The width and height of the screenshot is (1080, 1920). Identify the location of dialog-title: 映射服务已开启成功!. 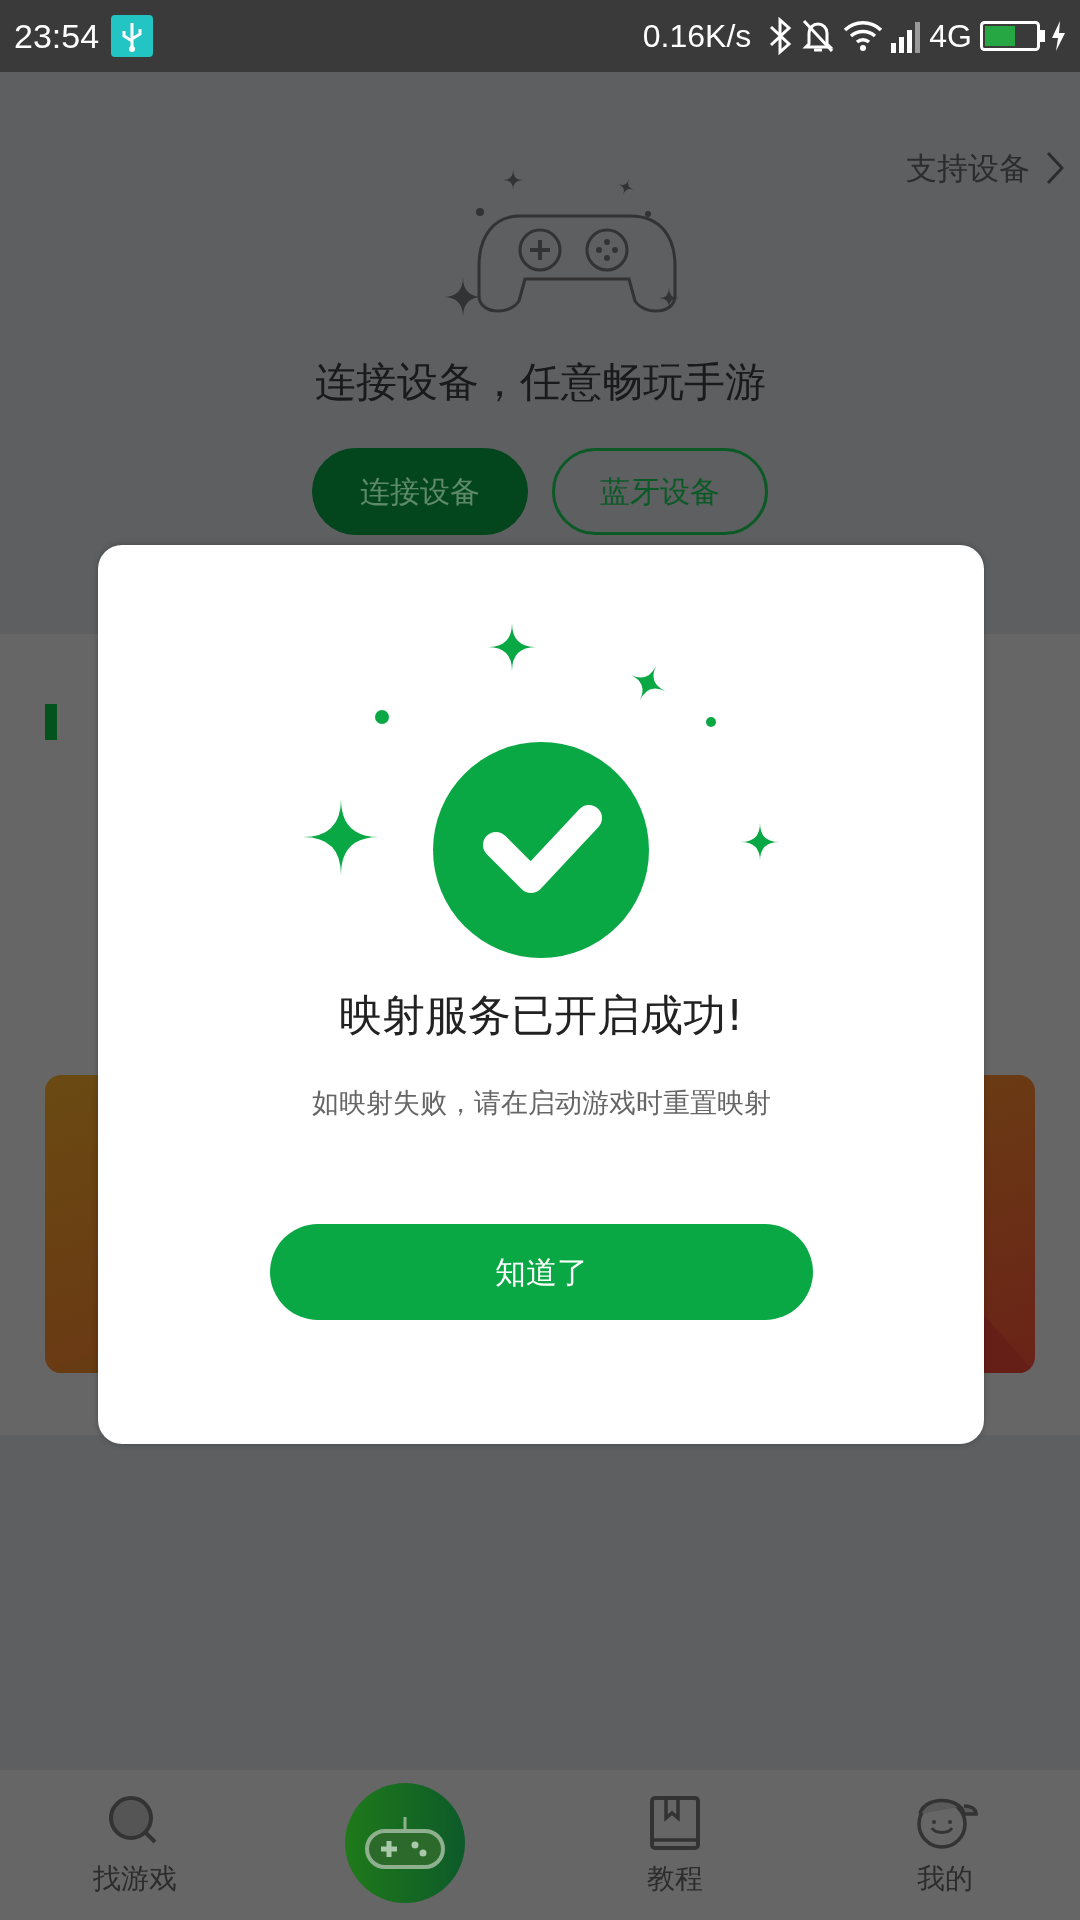
(541, 1015).